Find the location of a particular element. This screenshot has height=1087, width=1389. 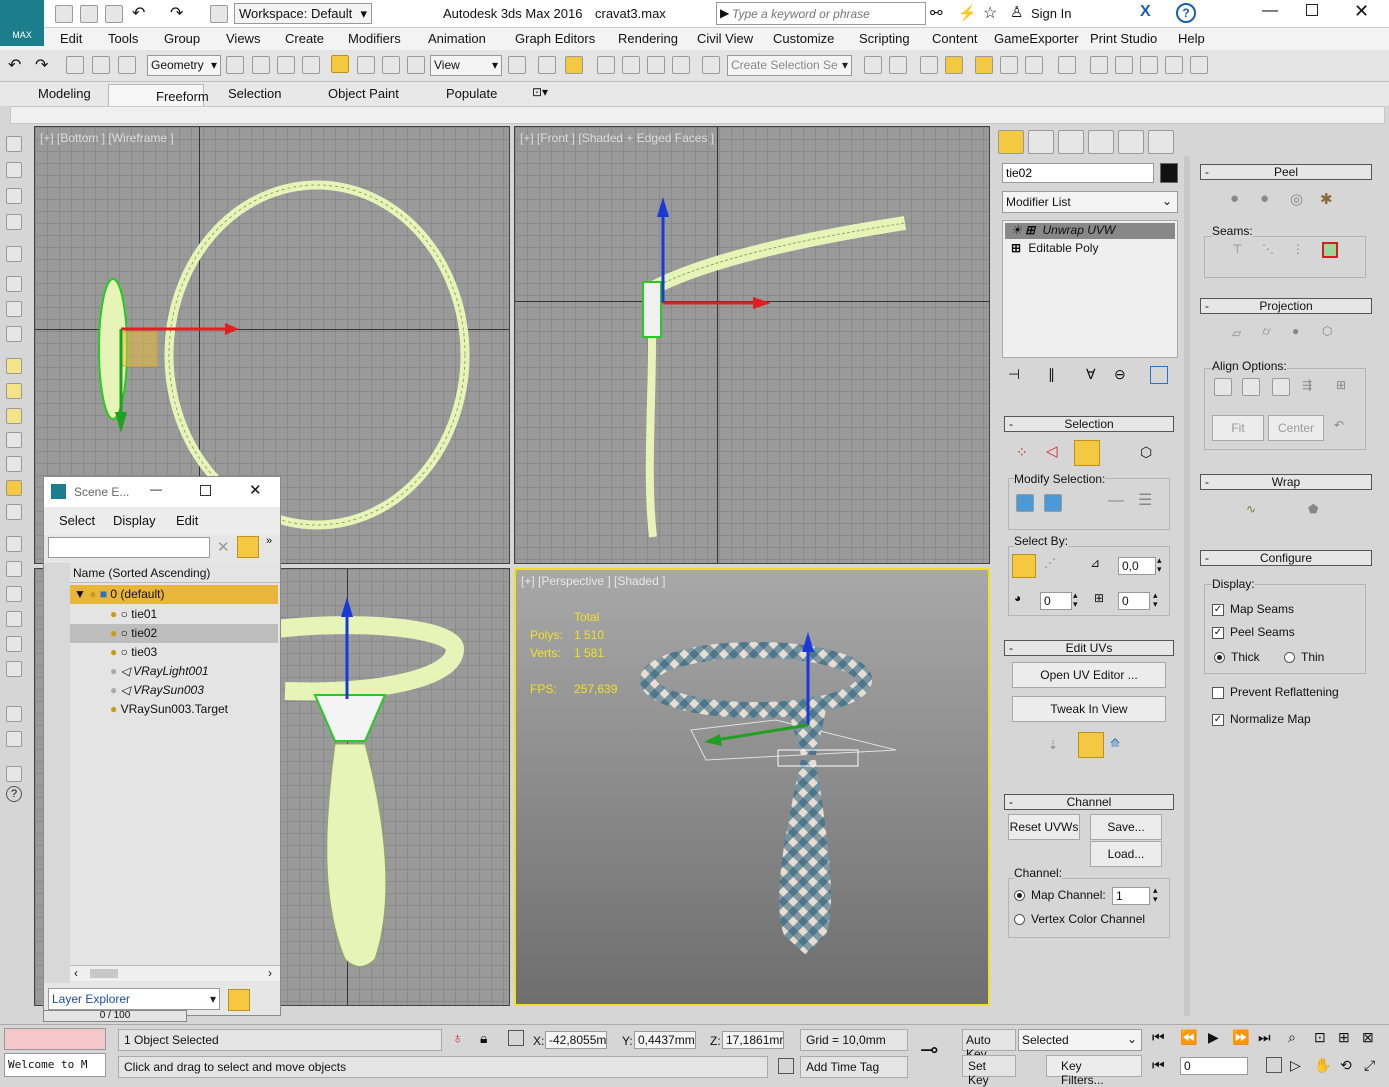

bulb-off-icon: ● is located at coordinates (113, 690).